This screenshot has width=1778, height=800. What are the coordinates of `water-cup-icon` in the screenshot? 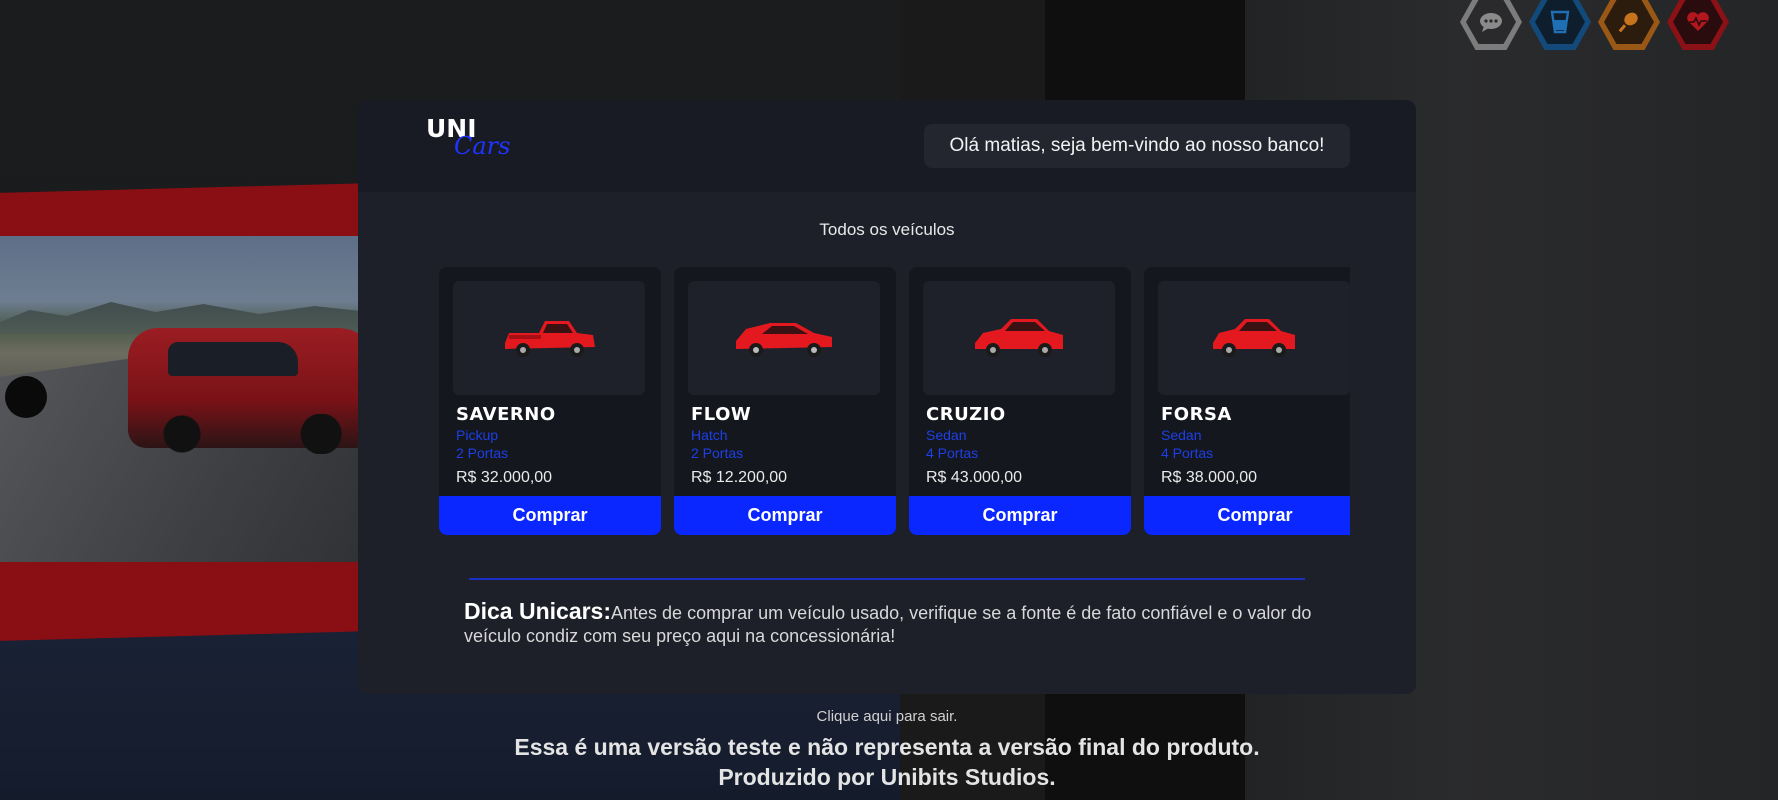 It's located at (1560, 22).